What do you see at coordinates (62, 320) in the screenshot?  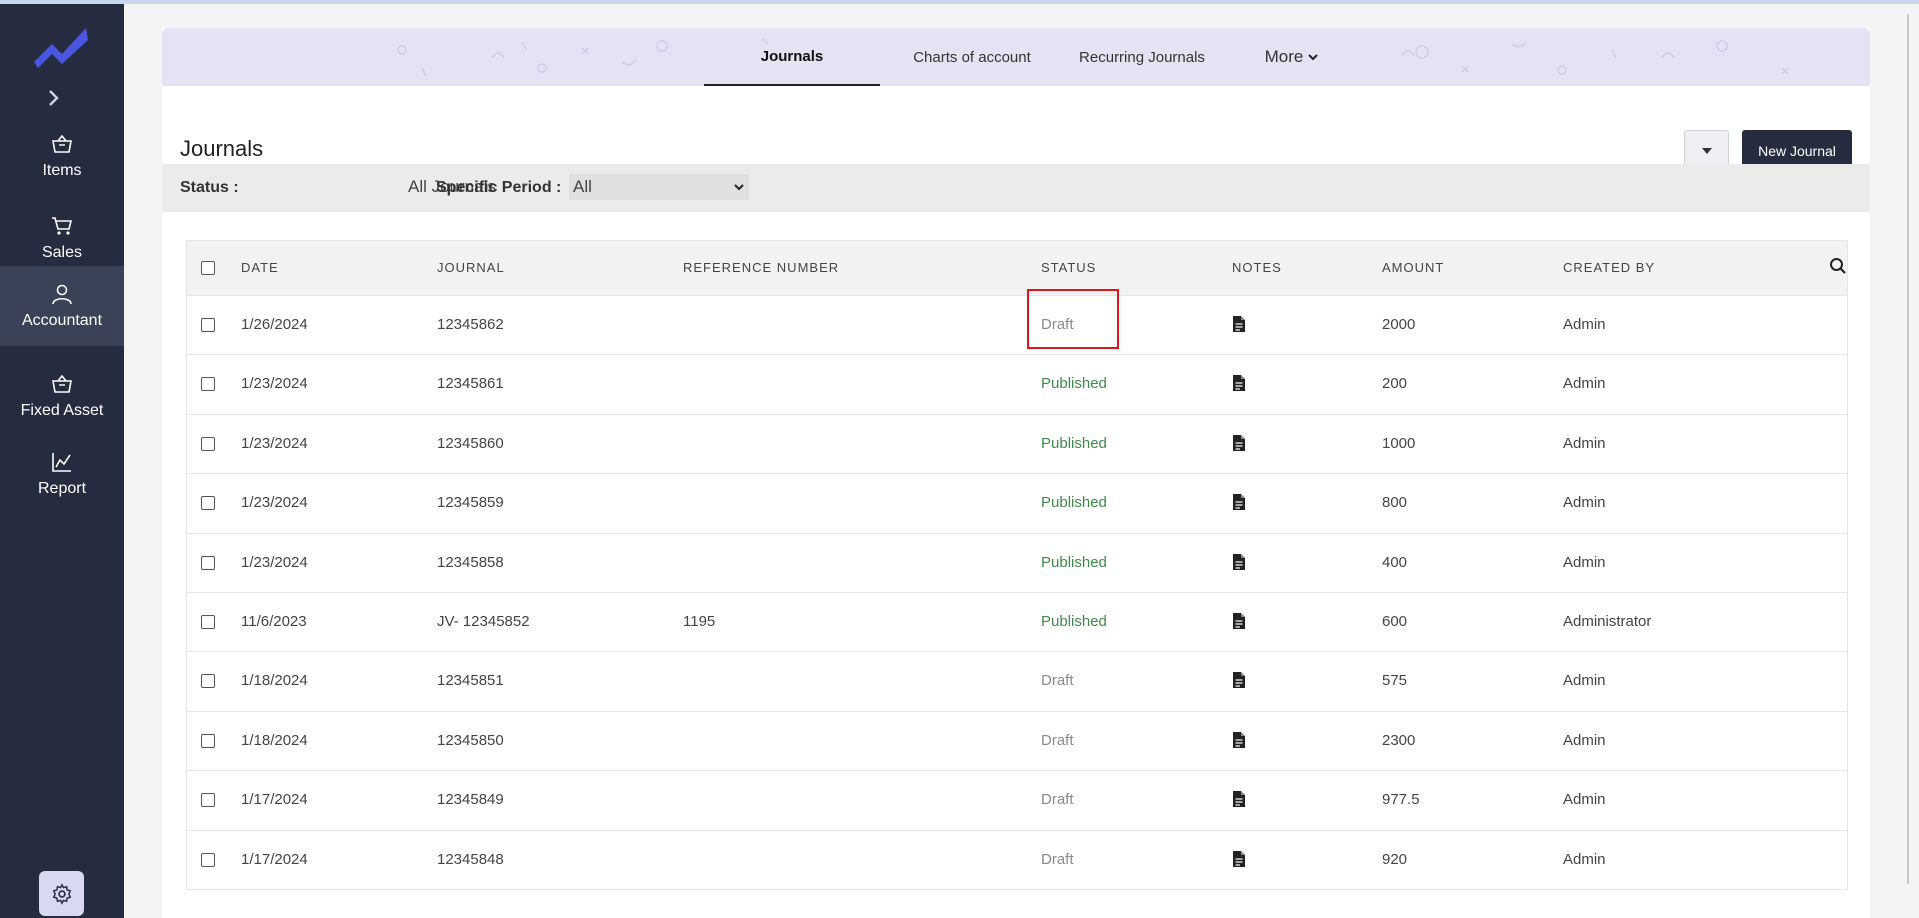 I see `sidebar-item-label: Accountant` at bounding box center [62, 320].